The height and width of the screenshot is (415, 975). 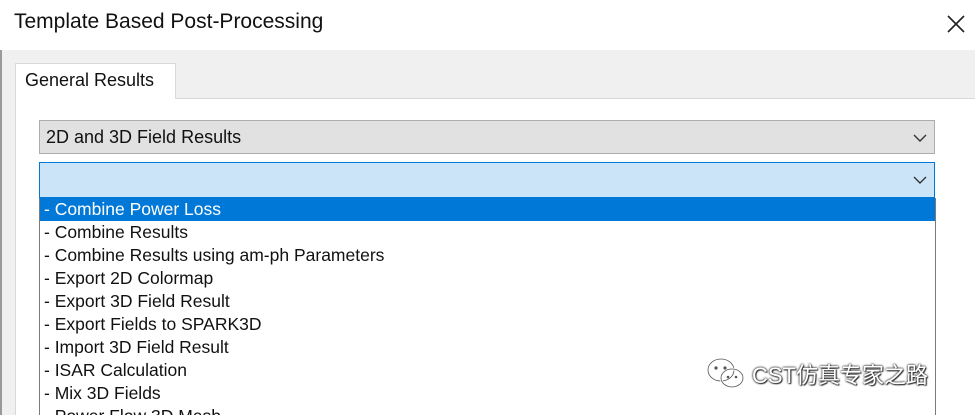 I want to click on dropdown-item: - Combine Results using am-ph Parameters, so click(x=487, y=255).